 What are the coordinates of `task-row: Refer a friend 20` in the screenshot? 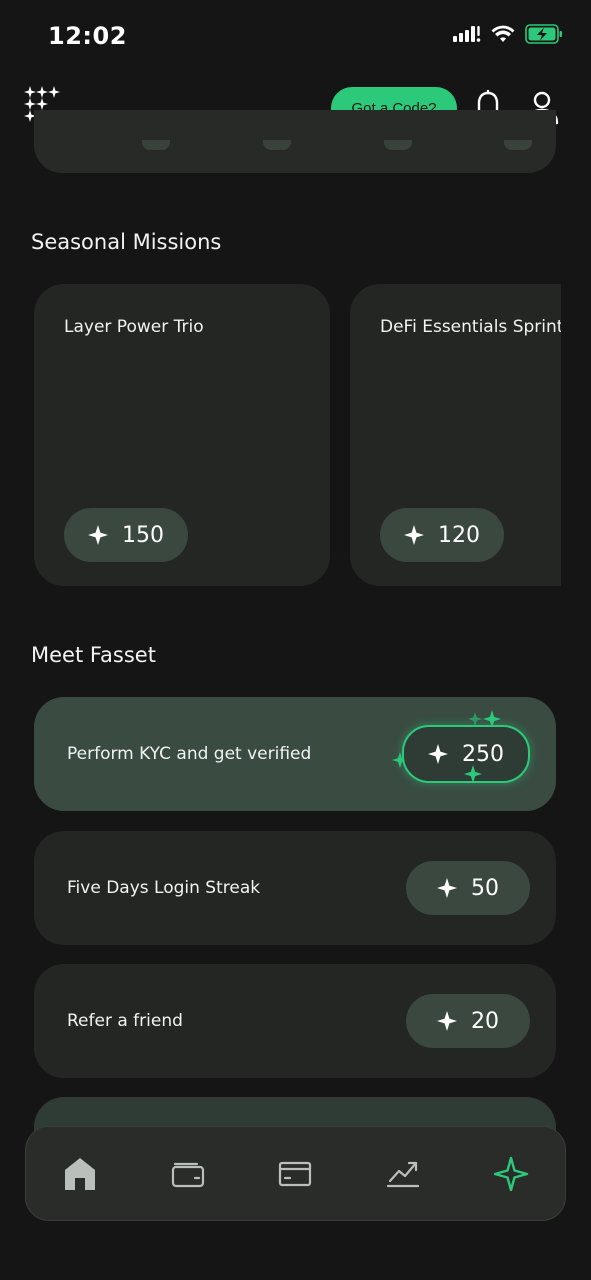 It's located at (295, 1021).